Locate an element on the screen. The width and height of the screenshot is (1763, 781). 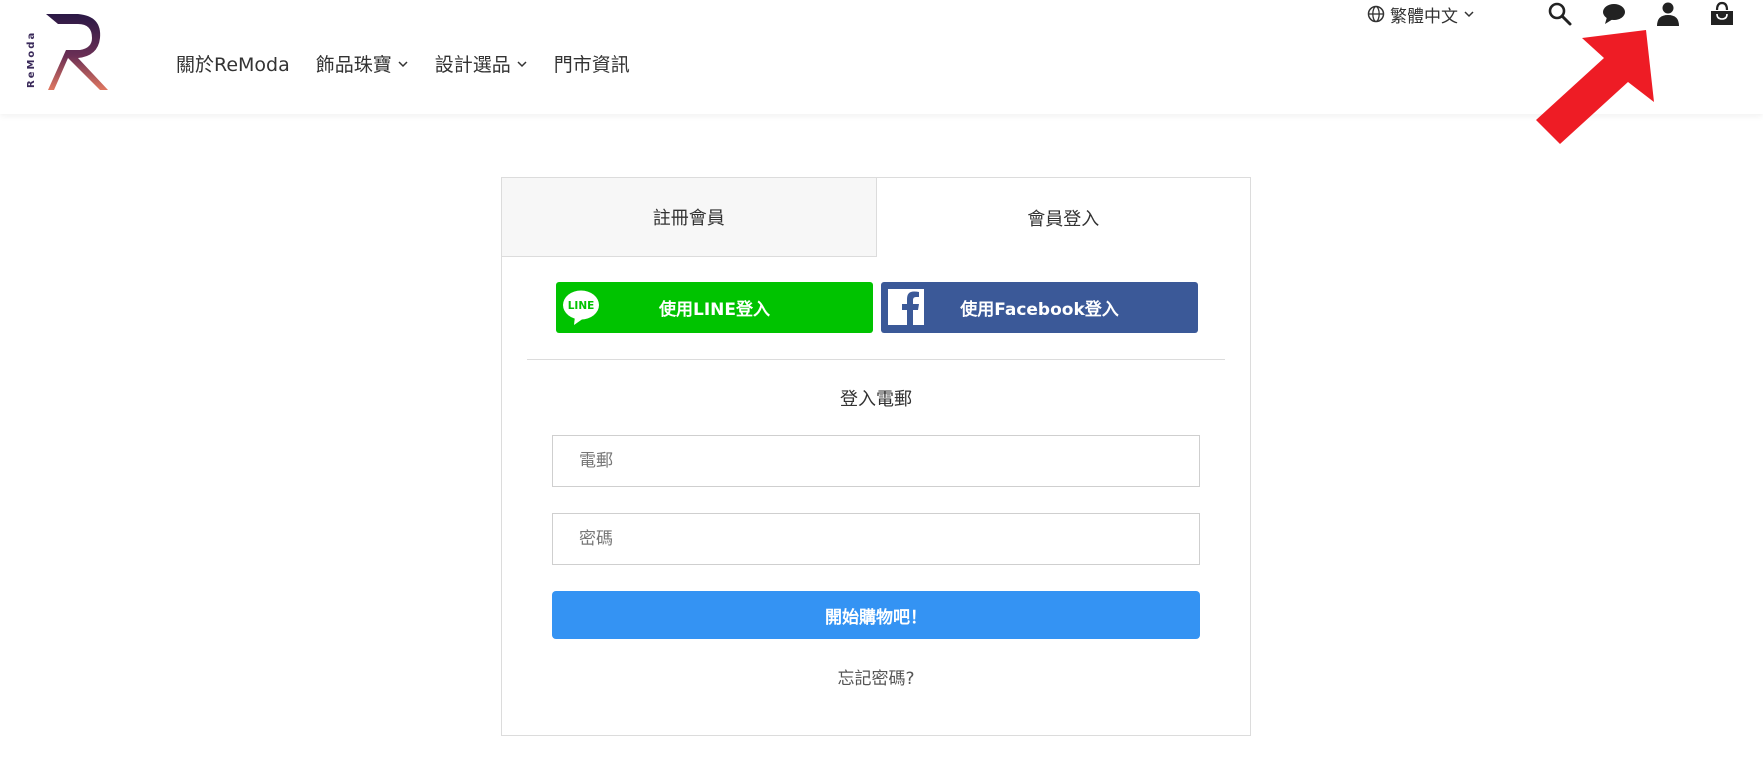
line-icon-text: LINE is located at coordinates (581, 306).